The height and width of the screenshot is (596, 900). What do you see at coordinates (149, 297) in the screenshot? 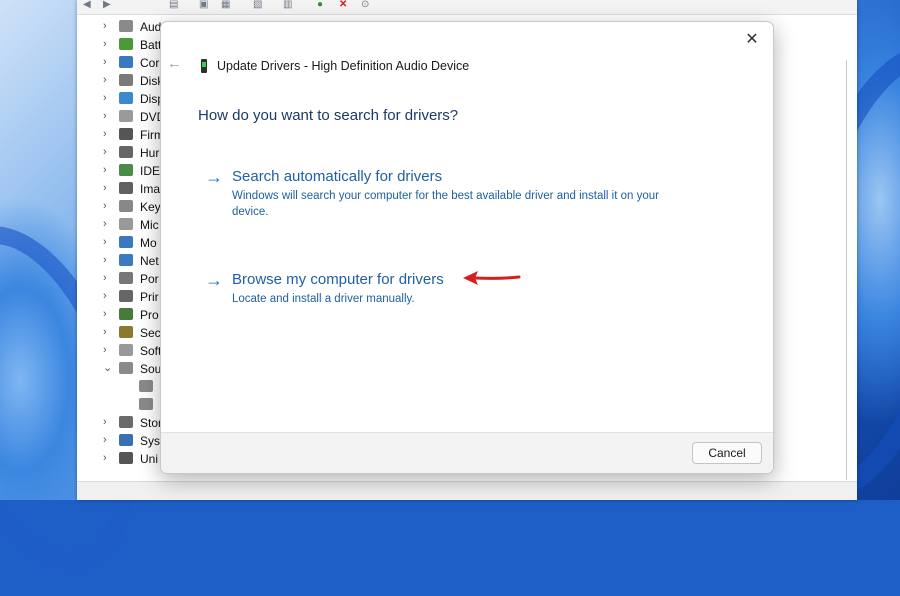
I see `tree-item-label: Prir` at bounding box center [149, 297].